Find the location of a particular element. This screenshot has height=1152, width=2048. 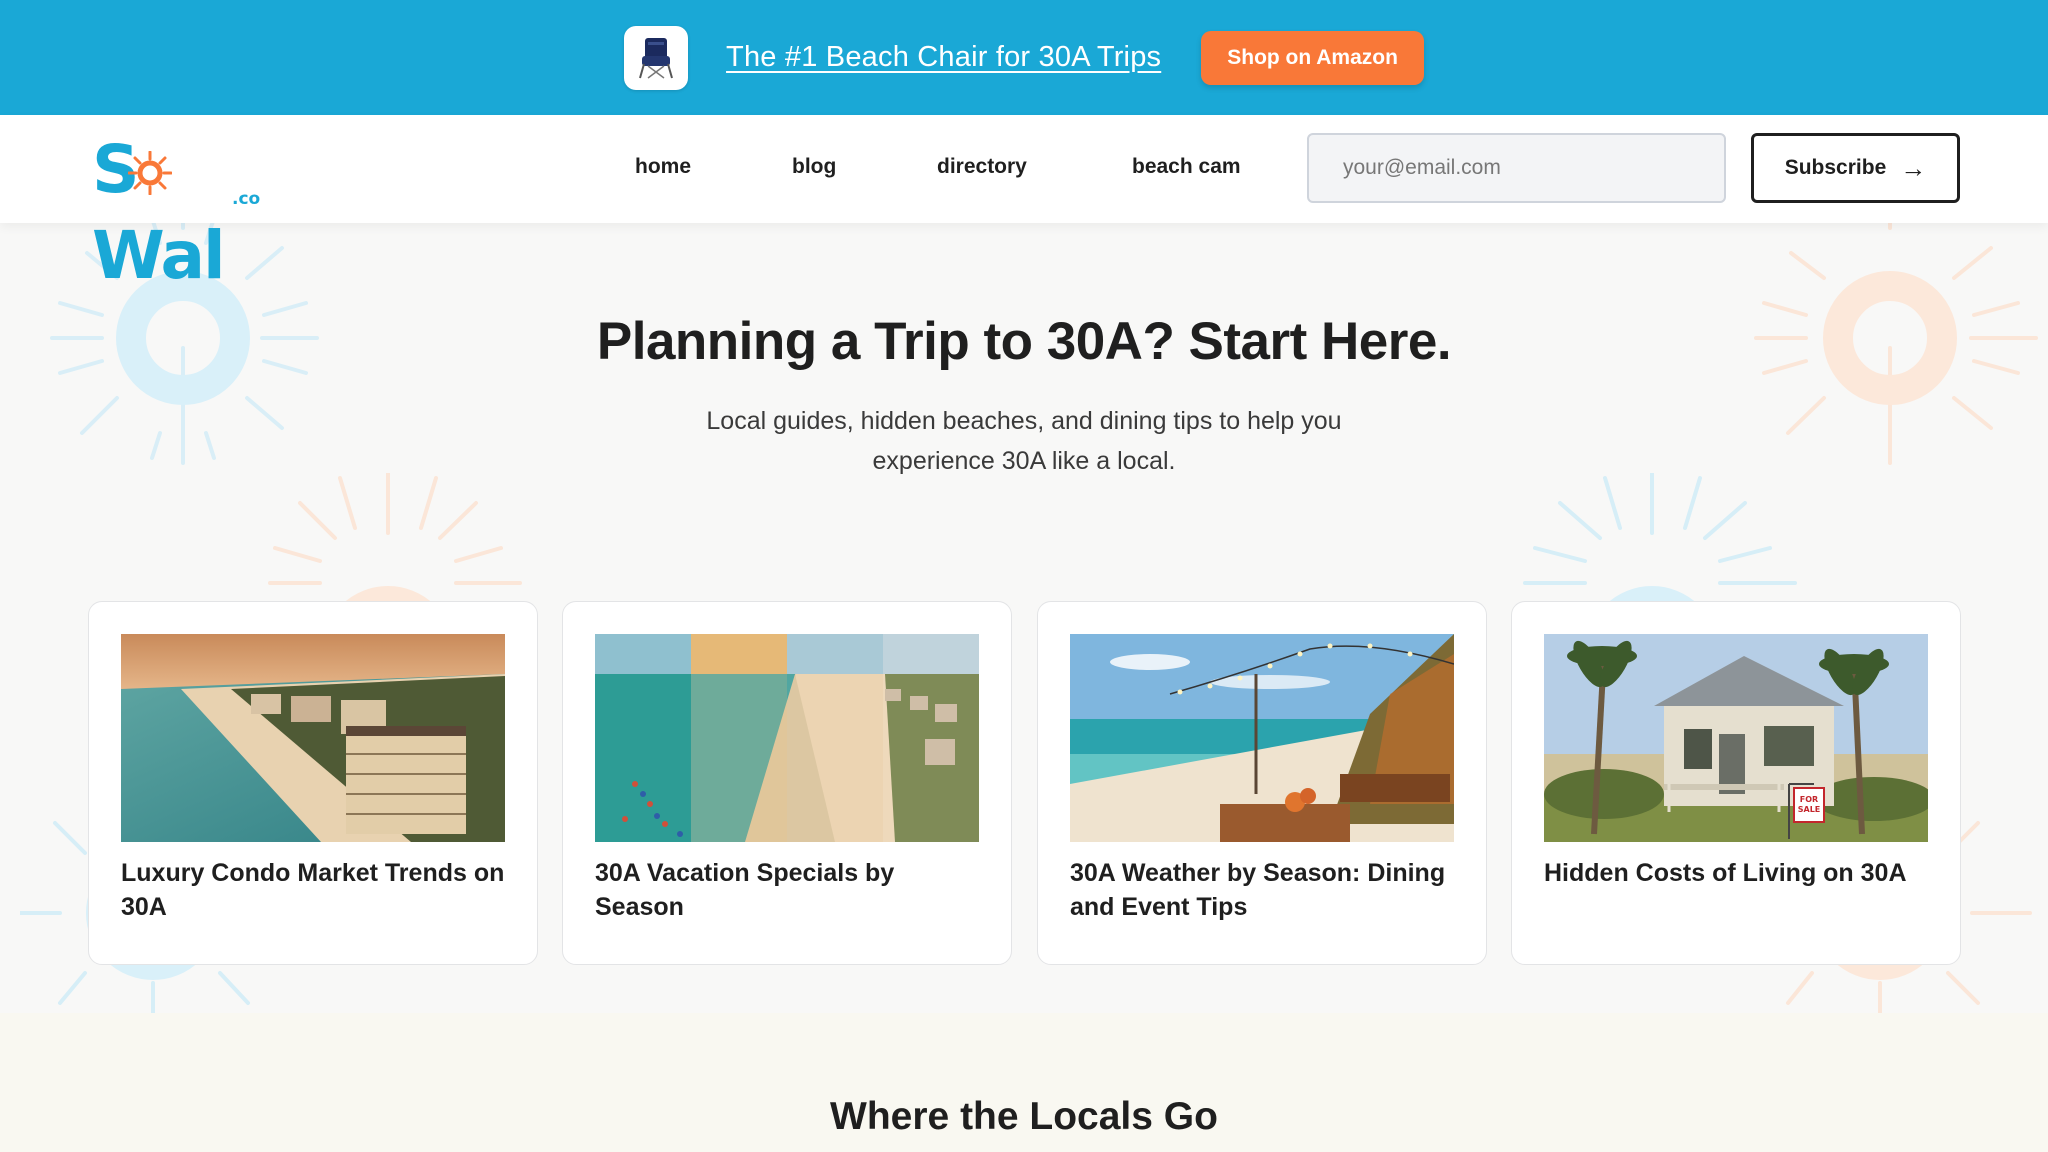

nav-blog: blog is located at coordinates (814, 167).